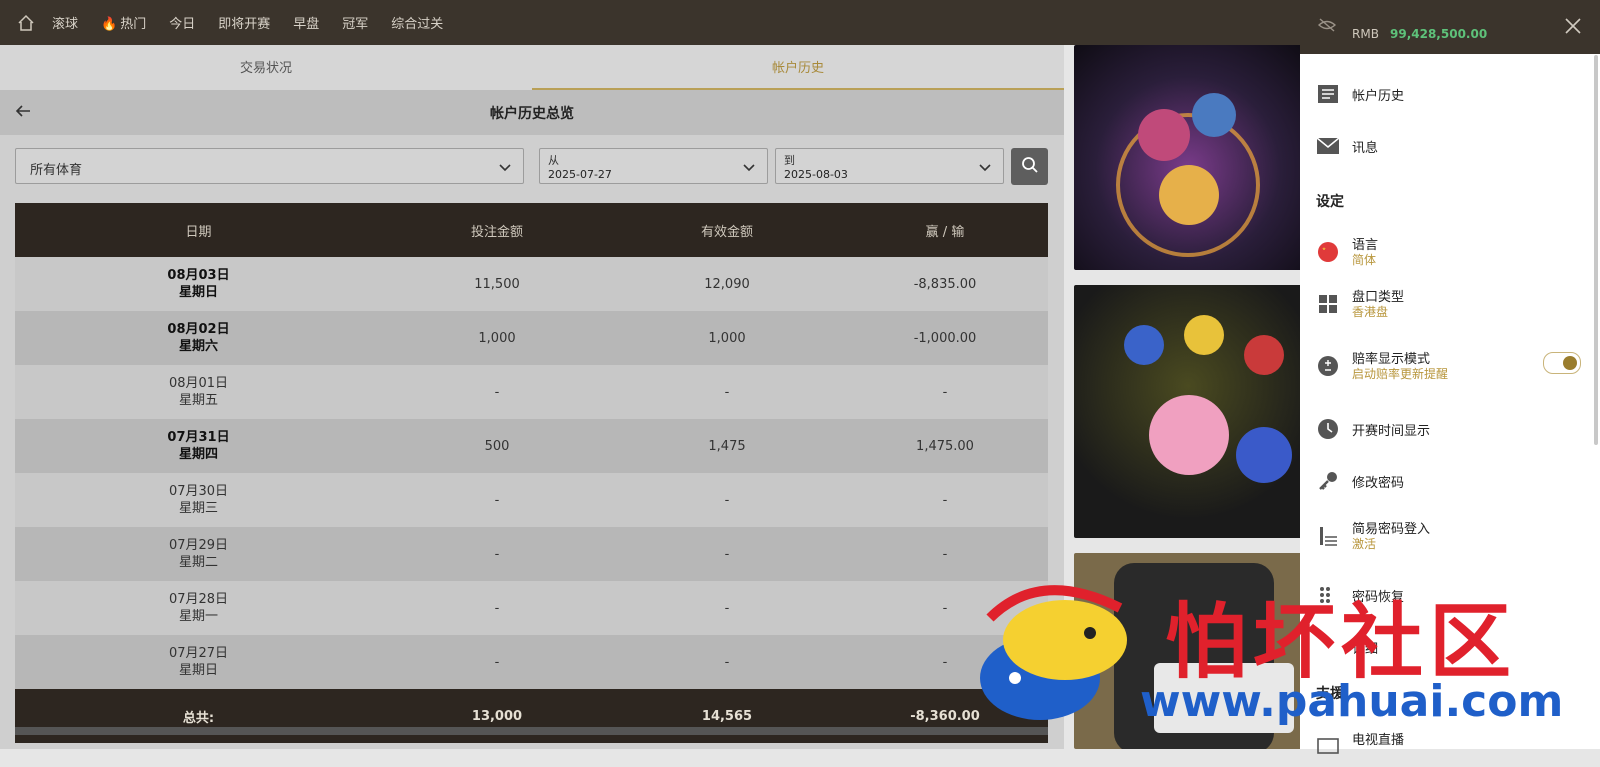 Image resolution: width=1600 pixels, height=767 pixels. I want to click on date-text: 07月29日, so click(198, 545).